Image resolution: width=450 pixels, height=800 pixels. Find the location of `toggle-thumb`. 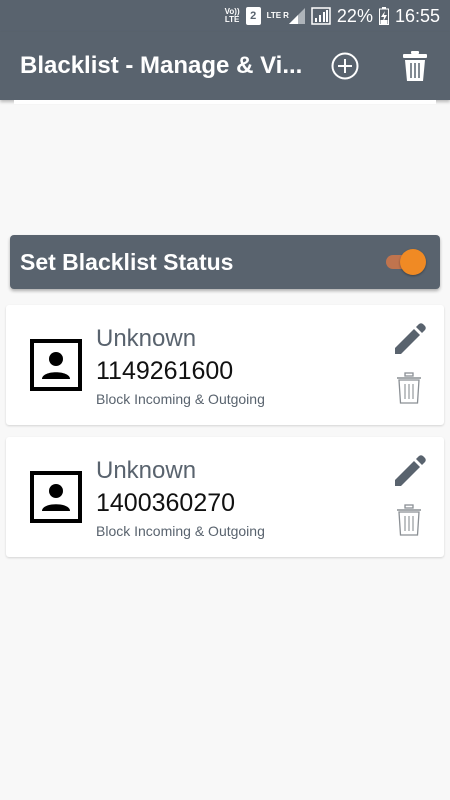

toggle-thumb is located at coordinates (413, 262).